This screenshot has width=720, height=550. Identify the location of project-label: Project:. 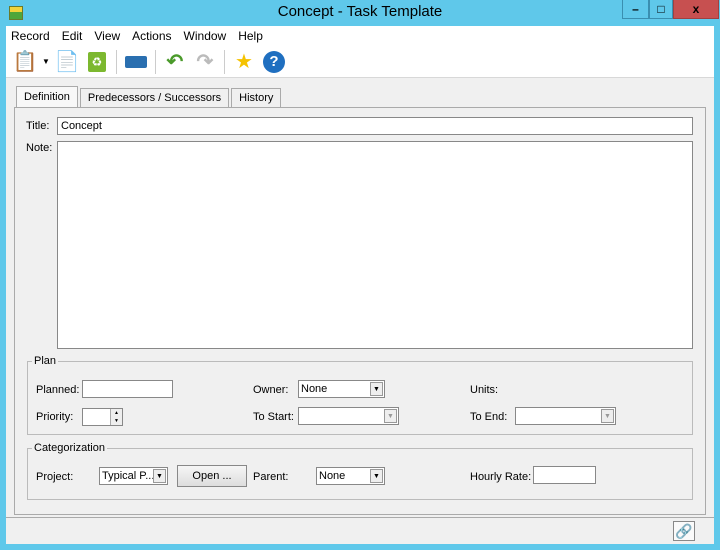
(55, 477).